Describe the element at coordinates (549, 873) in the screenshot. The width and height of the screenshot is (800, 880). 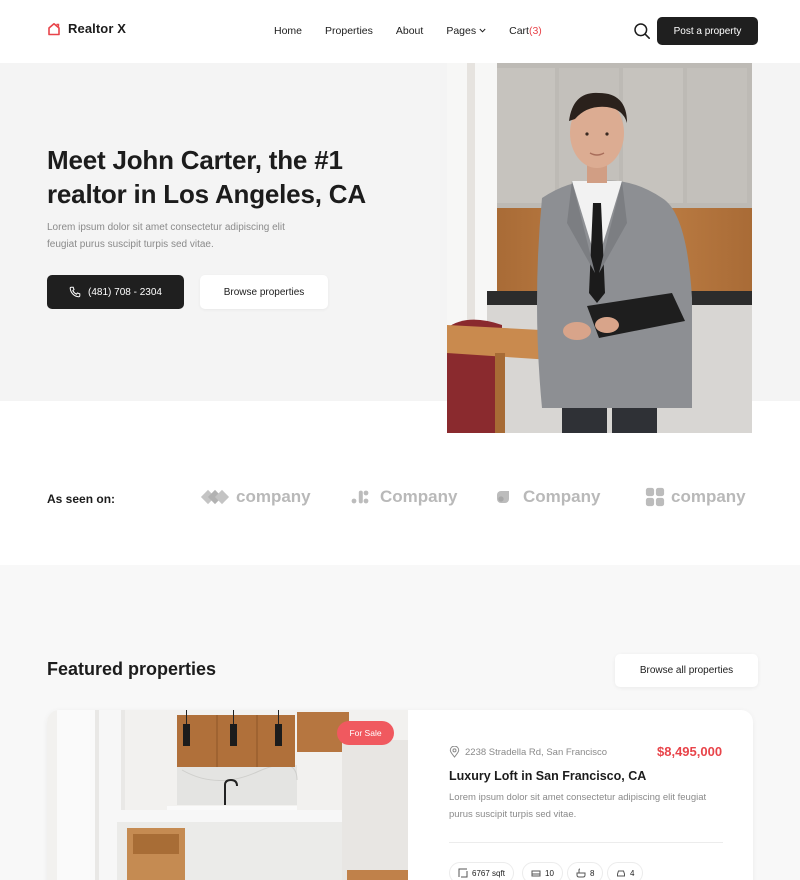
I see `beds-value: 10` at that location.